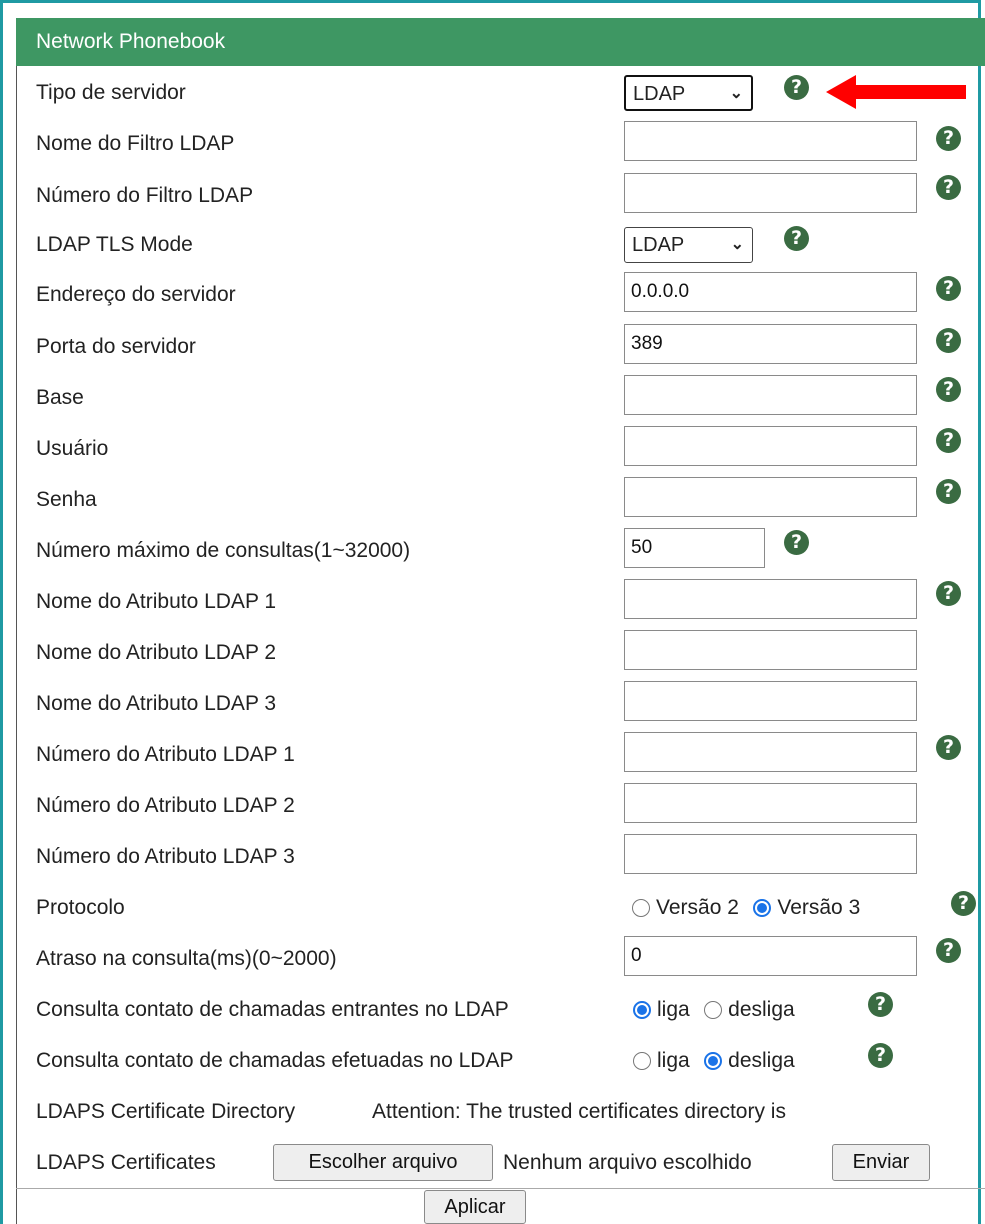 Image resolution: width=985 pixels, height=1224 pixels. I want to click on no-file-chosen-text: Nenhum arquivo escolhido, so click(627, 1162).